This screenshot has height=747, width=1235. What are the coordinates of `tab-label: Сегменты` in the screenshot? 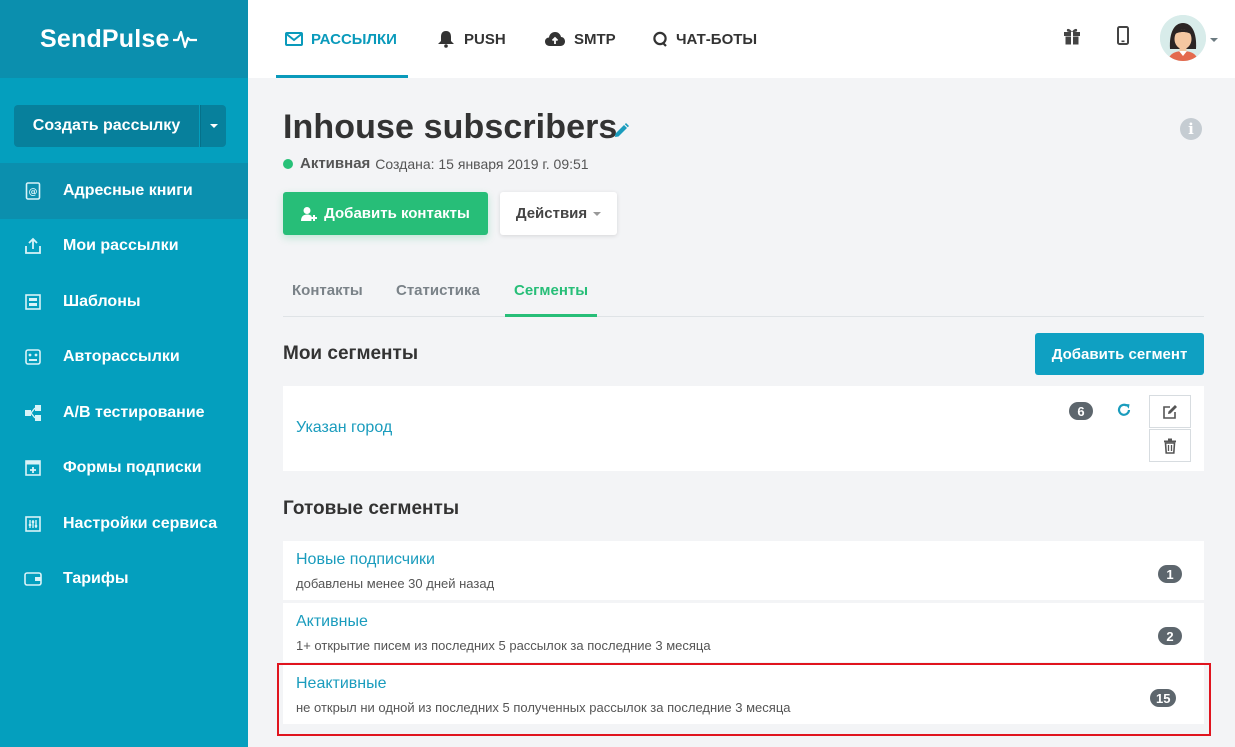 It's located at (551, 290).